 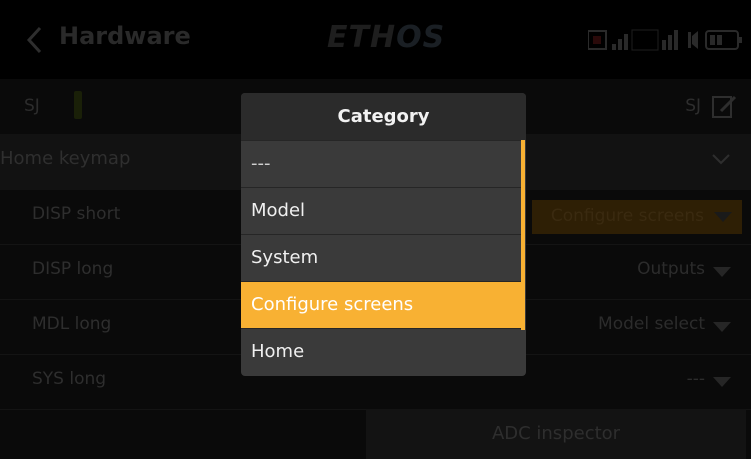 What do you see at coordinates (523, 235) in the screenshot?
I see `popup-scrollbar` at bounding box center [523, 235].